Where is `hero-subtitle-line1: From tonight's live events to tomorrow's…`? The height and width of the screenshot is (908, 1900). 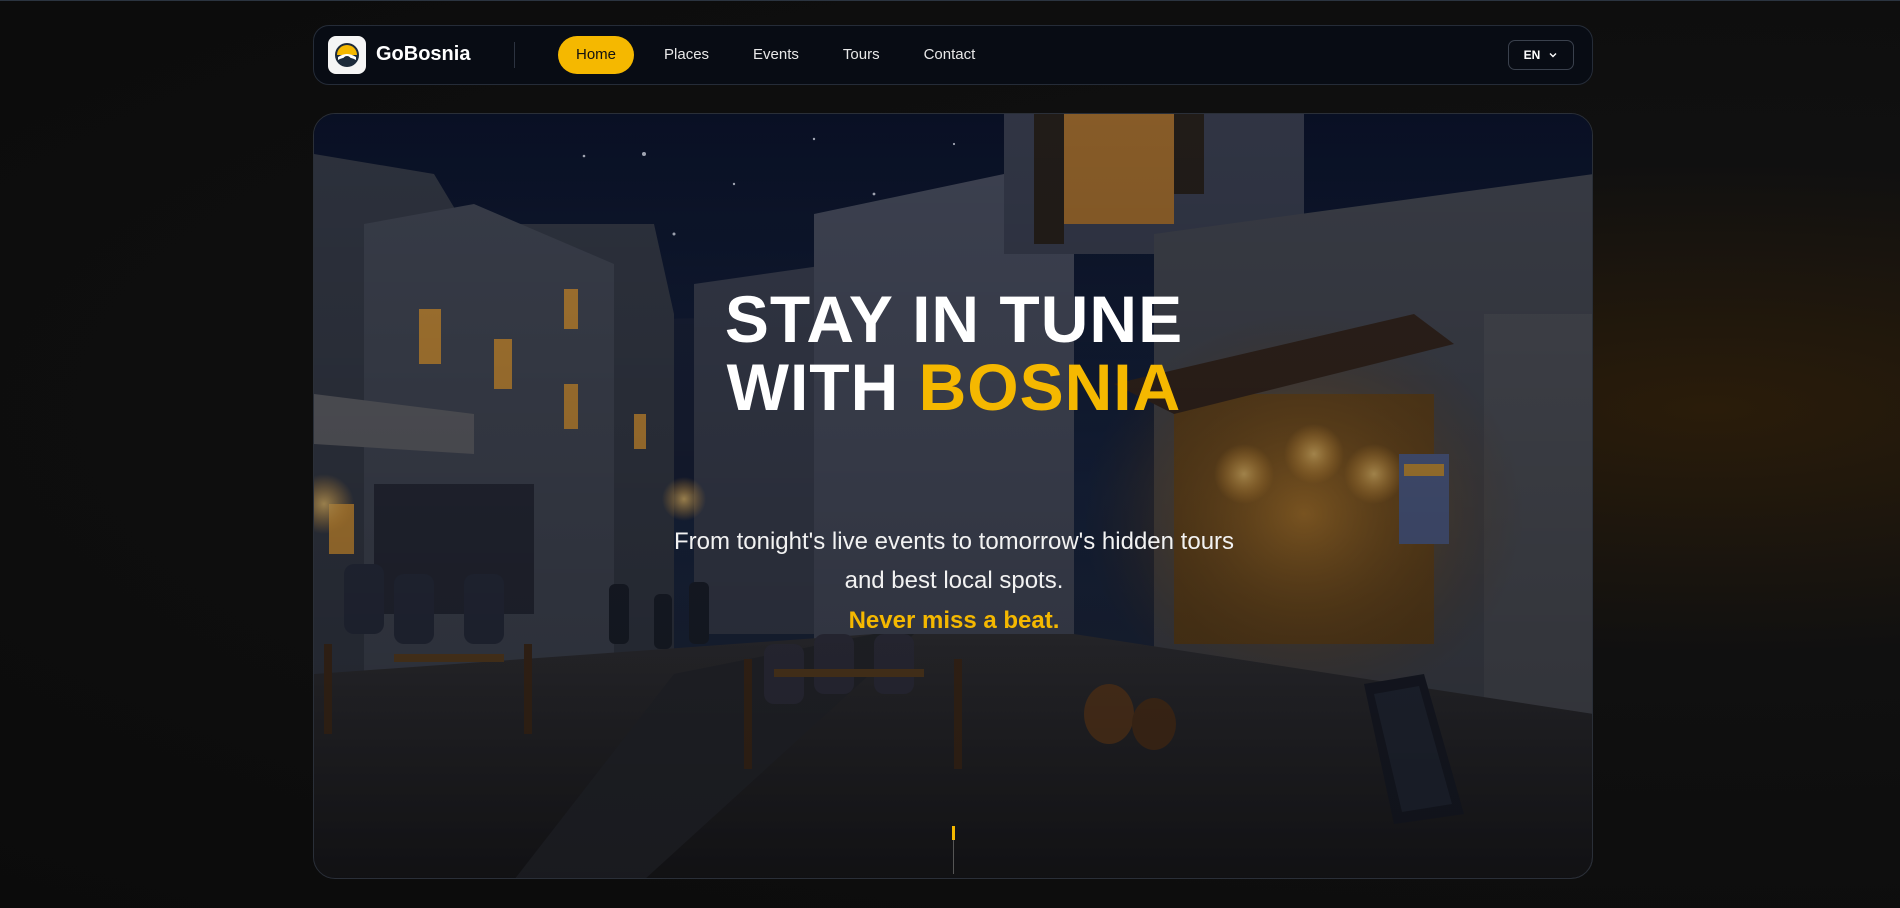 hero-subtitle-line1: From tonight's live events to tomorrow's… is located at coordinates (954, 541).